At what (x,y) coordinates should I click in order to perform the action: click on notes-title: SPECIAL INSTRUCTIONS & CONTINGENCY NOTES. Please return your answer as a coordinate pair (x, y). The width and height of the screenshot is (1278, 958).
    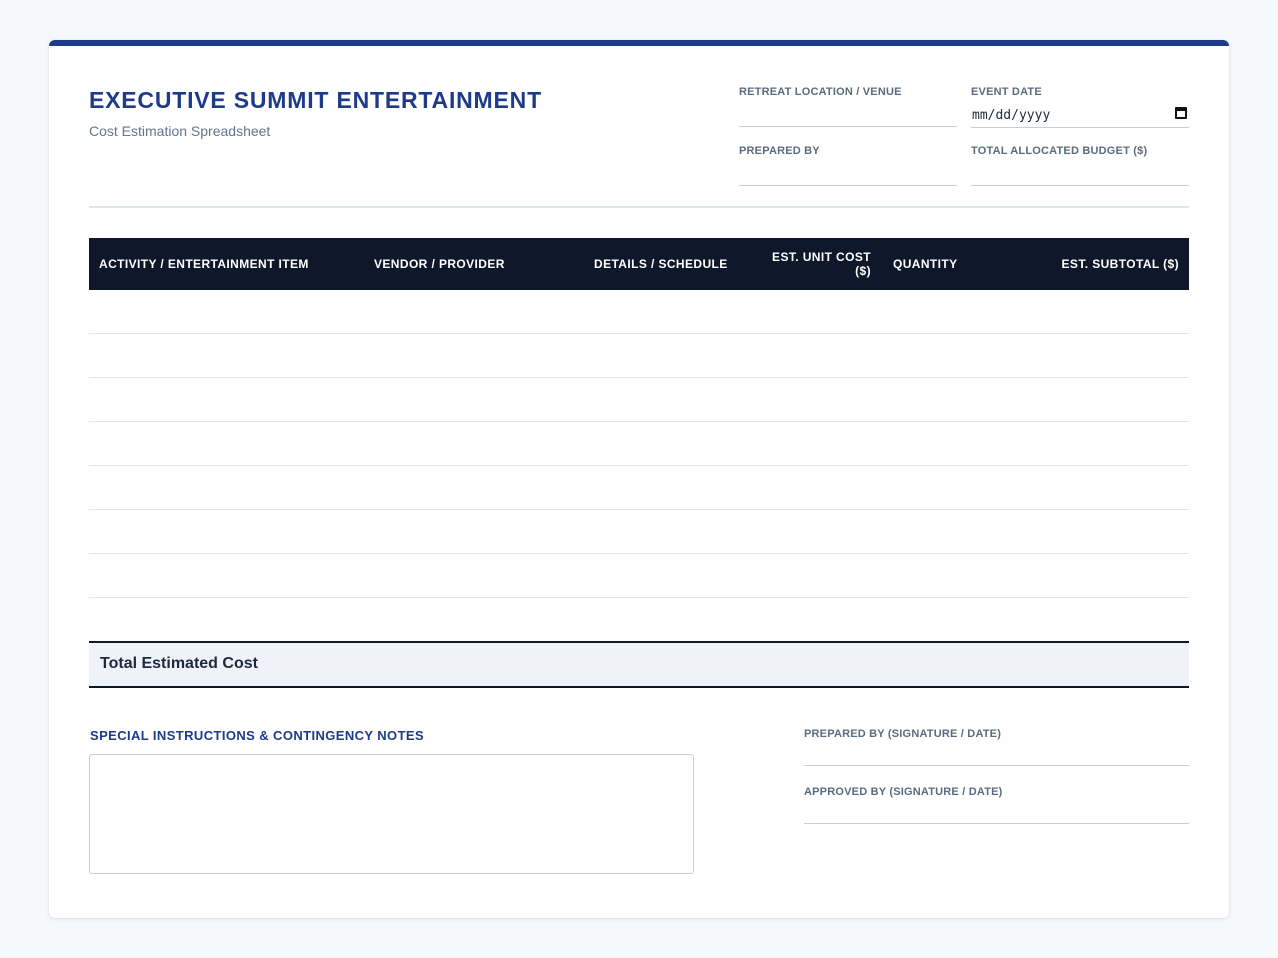
    Looking at the image, I should click on (257, 735).